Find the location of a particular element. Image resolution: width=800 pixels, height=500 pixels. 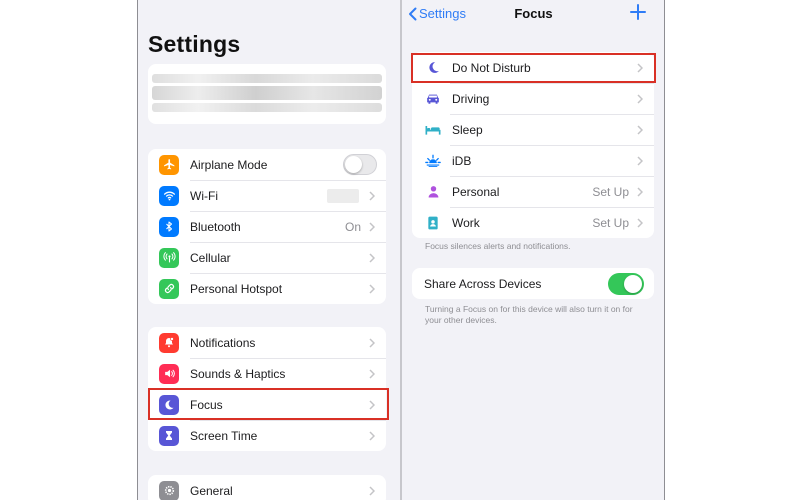

share-across-devices-row: Share Across Devices is located at coordinates (533, 283).